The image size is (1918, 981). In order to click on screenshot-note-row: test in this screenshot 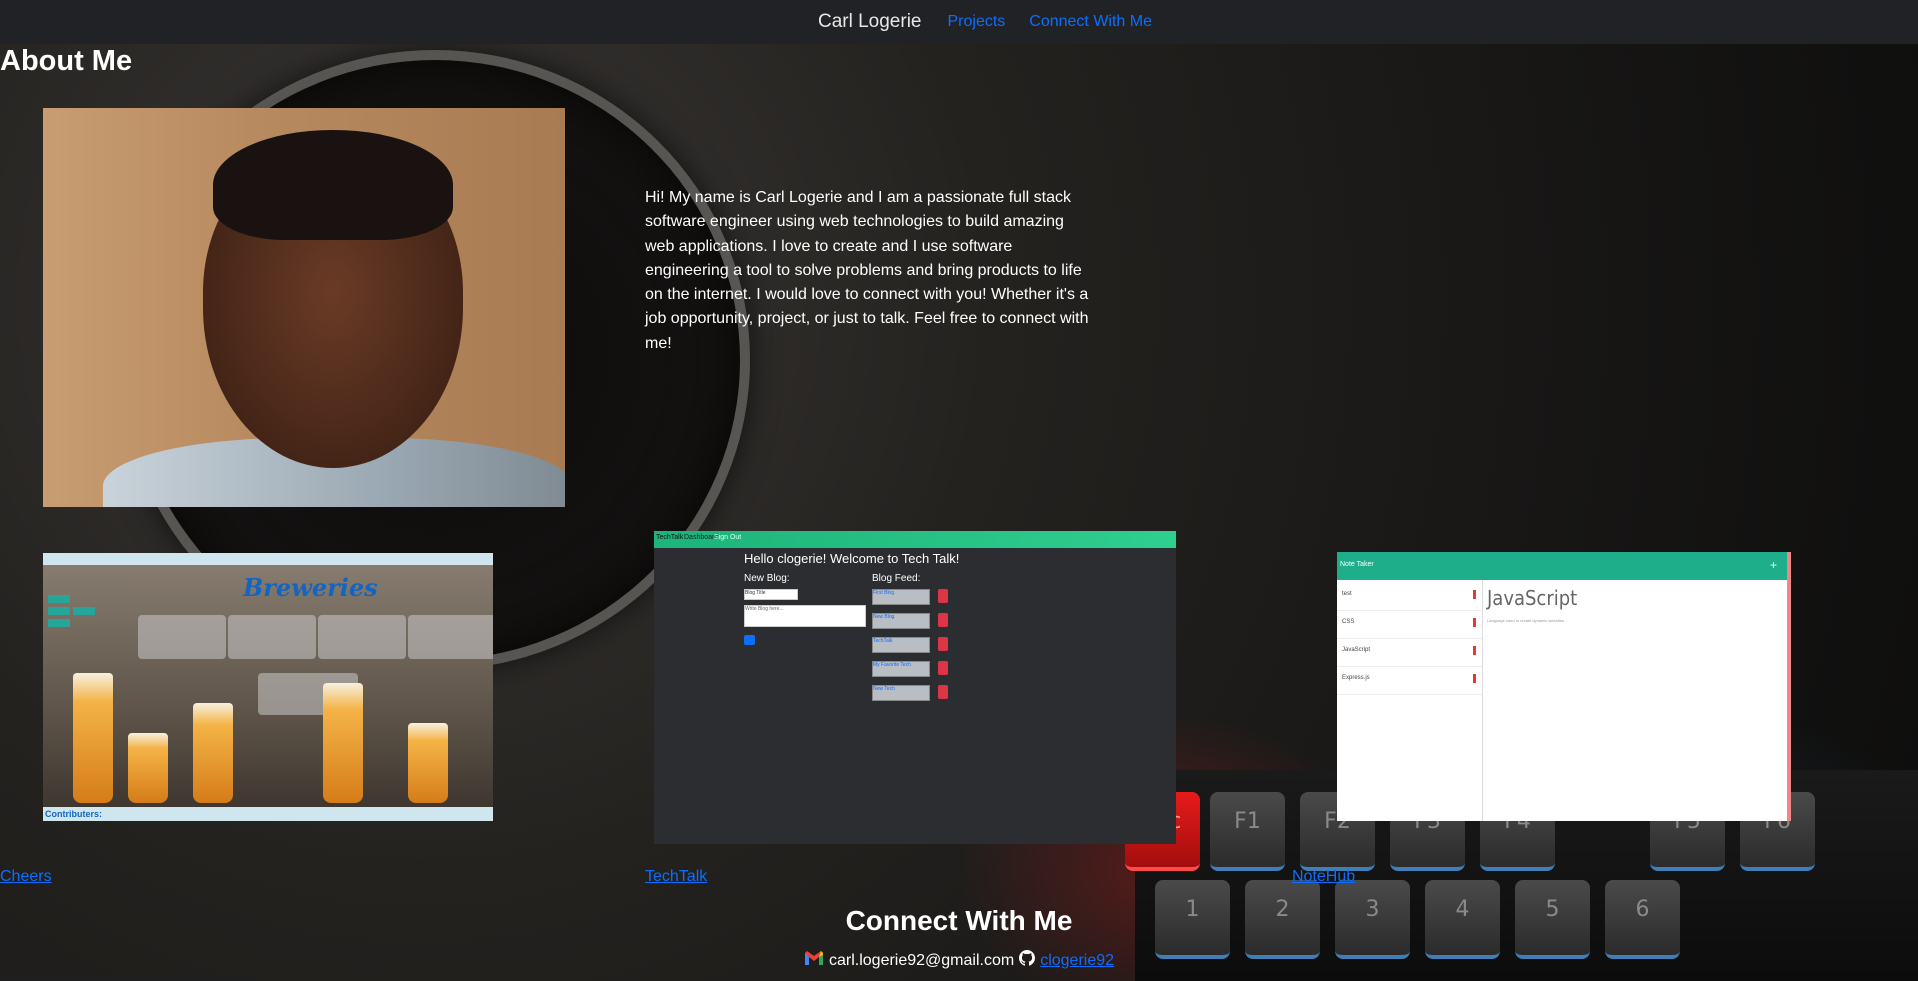, I will do `click(1409, 596)`.